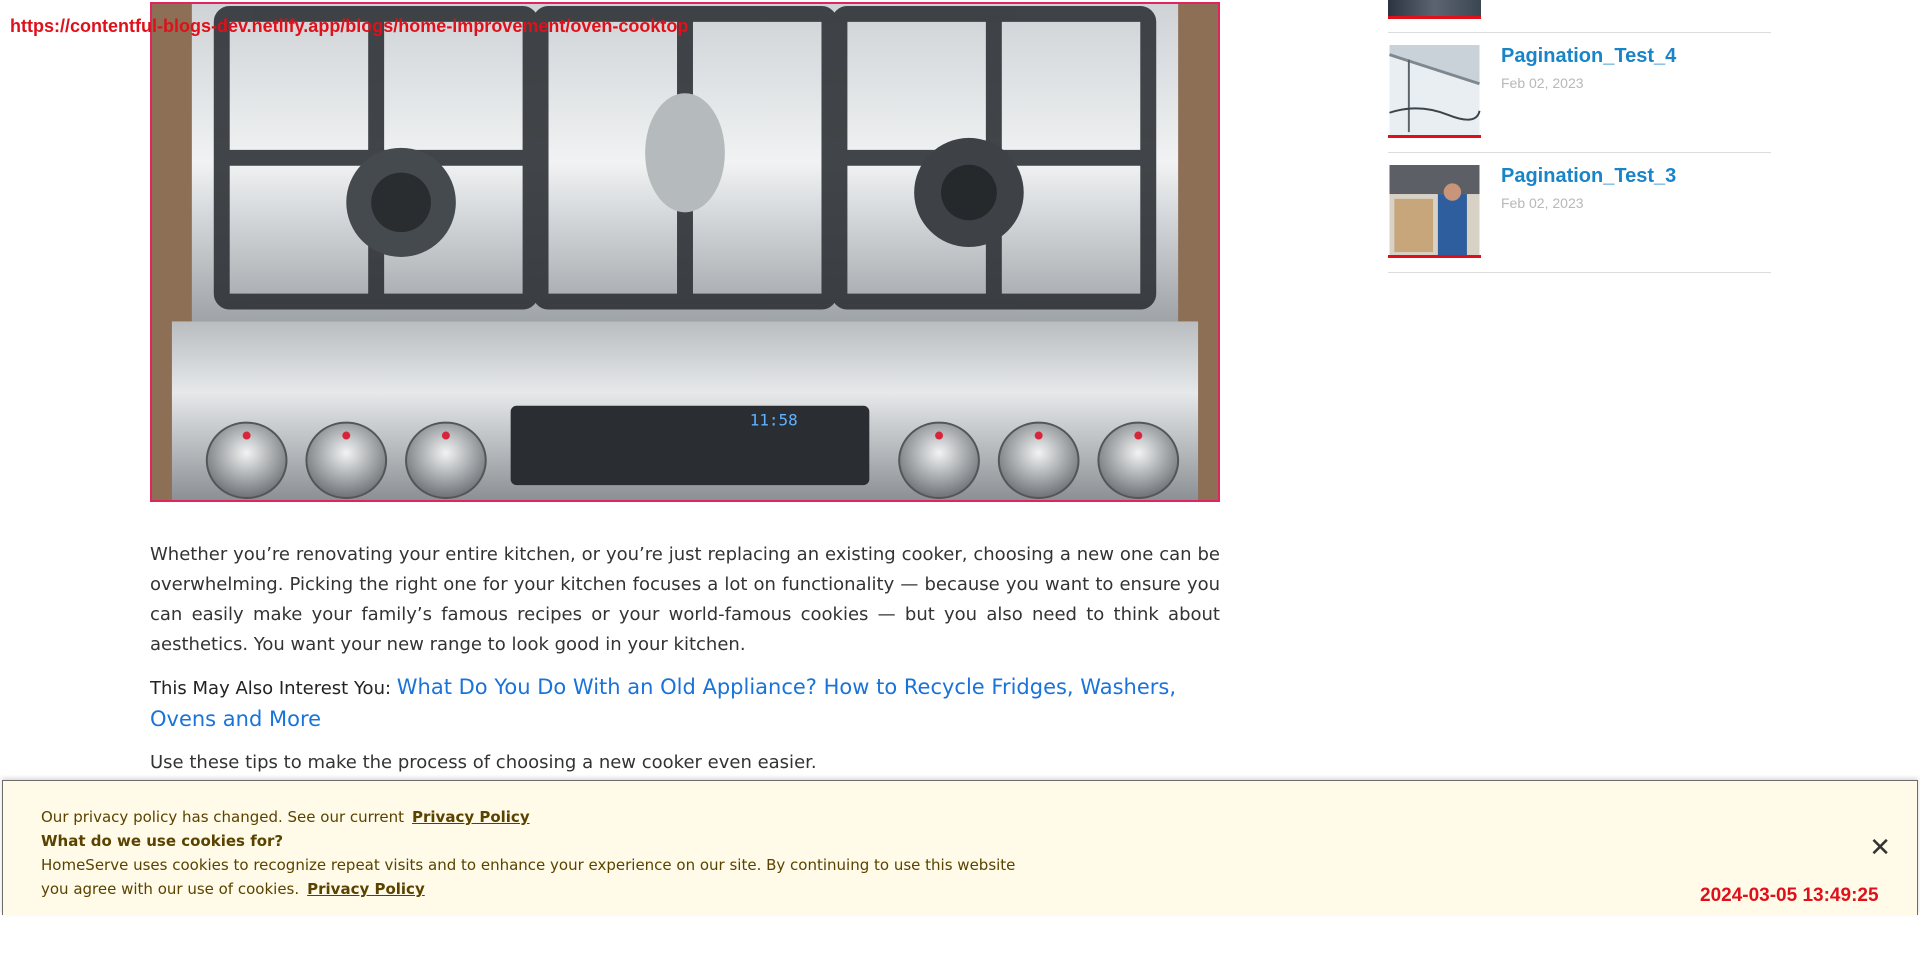 This screenshot has height=963, width=1920. Describe the element at coordinates (162, 841) in the screenshot. I see `cookie-heading-text: What do we use cookies for?` at that location.